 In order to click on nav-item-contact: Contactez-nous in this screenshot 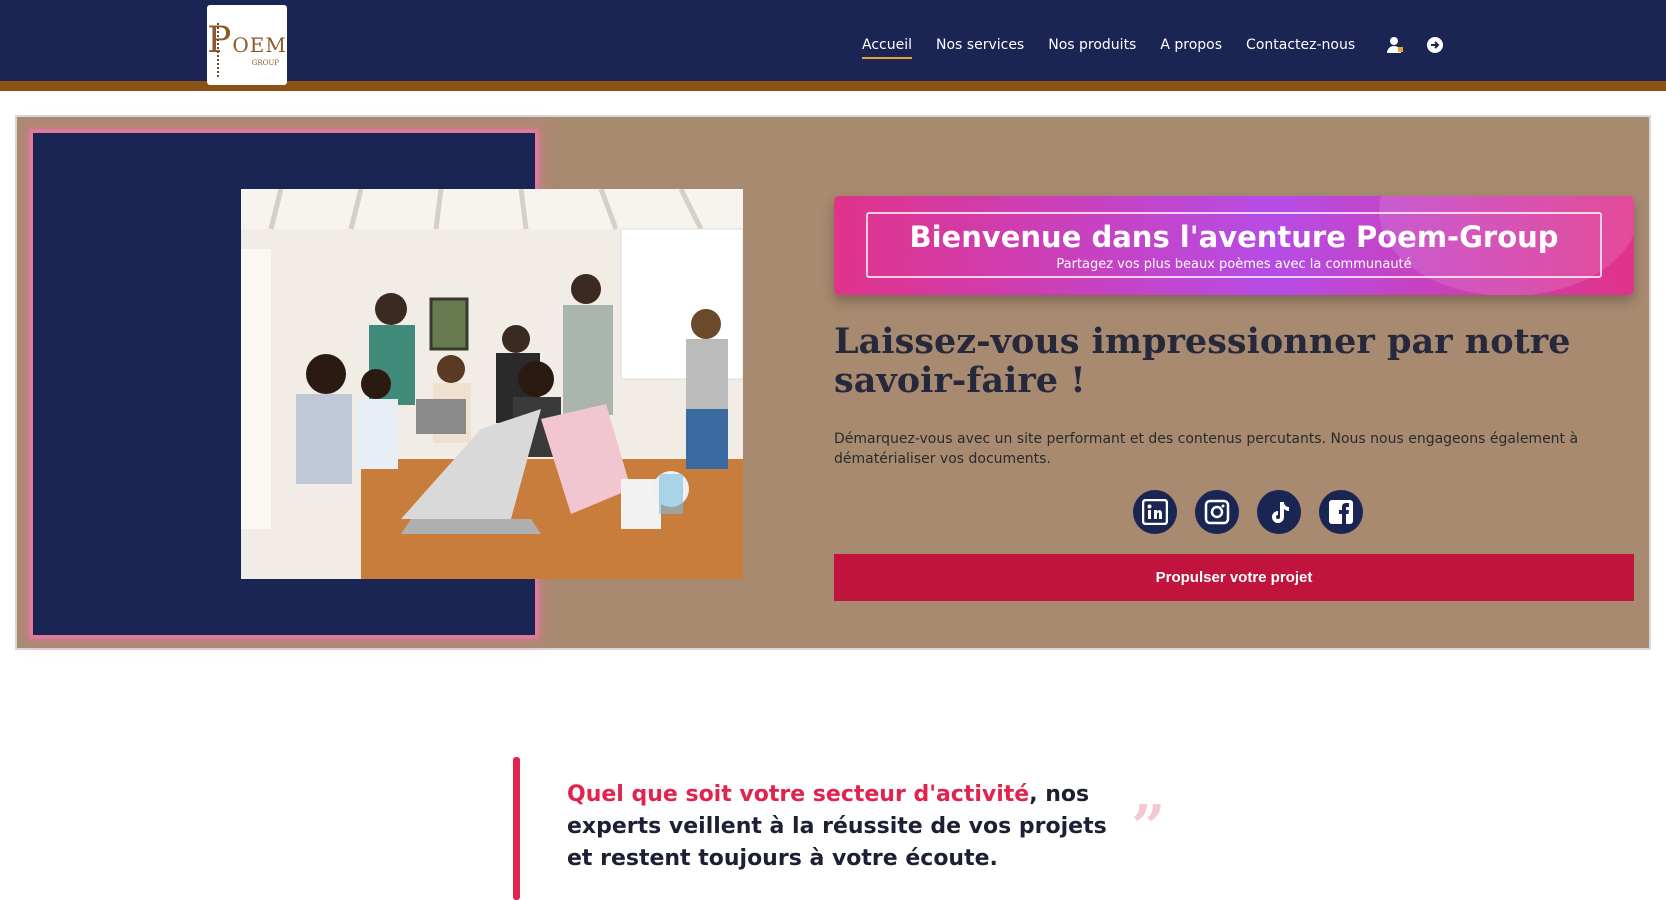, I will do `click(1300, 45)`.